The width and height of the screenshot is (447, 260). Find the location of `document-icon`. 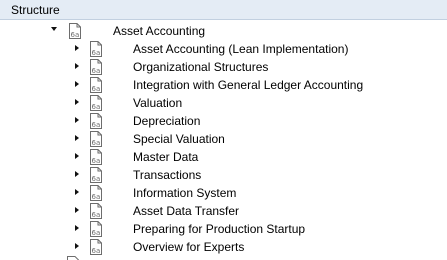

document-icon is located at coordinates (73, 258).